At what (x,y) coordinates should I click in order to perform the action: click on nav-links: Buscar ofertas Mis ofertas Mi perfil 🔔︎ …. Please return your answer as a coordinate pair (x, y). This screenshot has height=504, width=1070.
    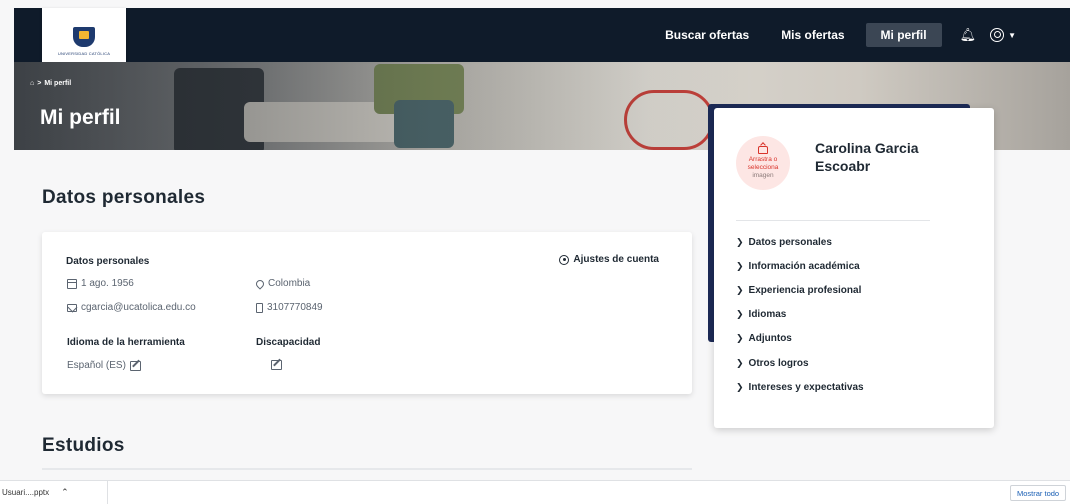
    Looking at the image, I should click on (832, 35).